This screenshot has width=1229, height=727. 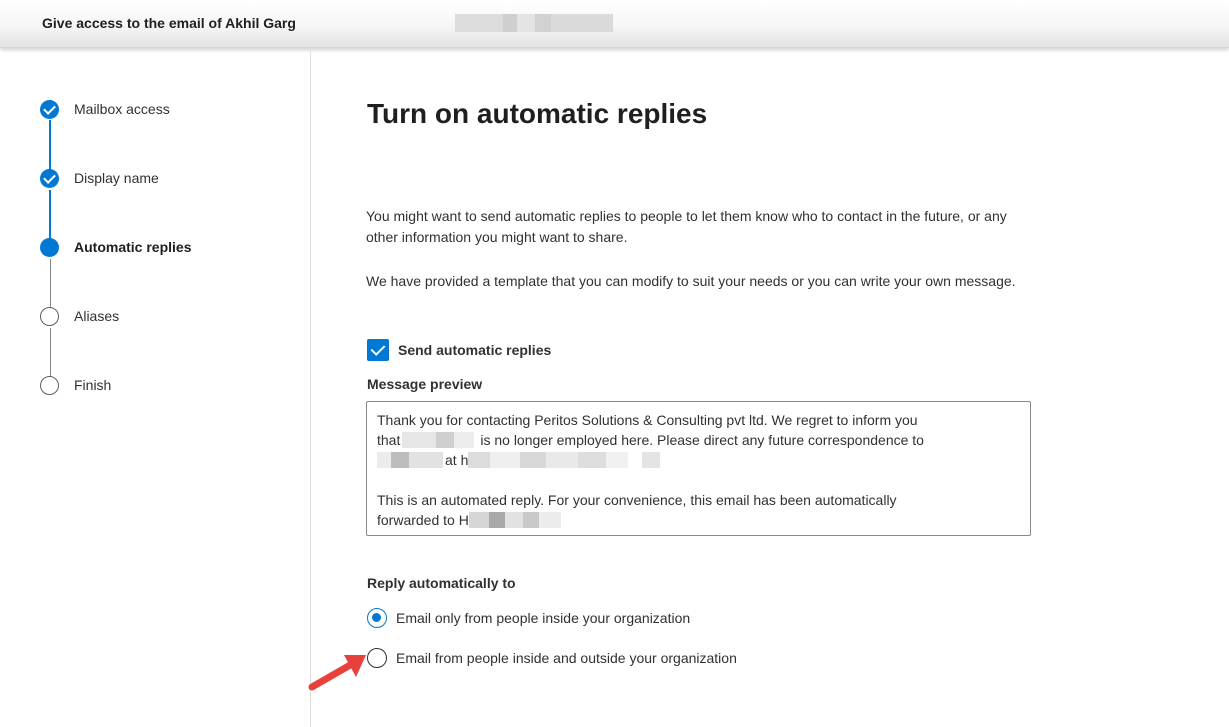 I want to click on preview-text: at h, so click(x=457, y=460).